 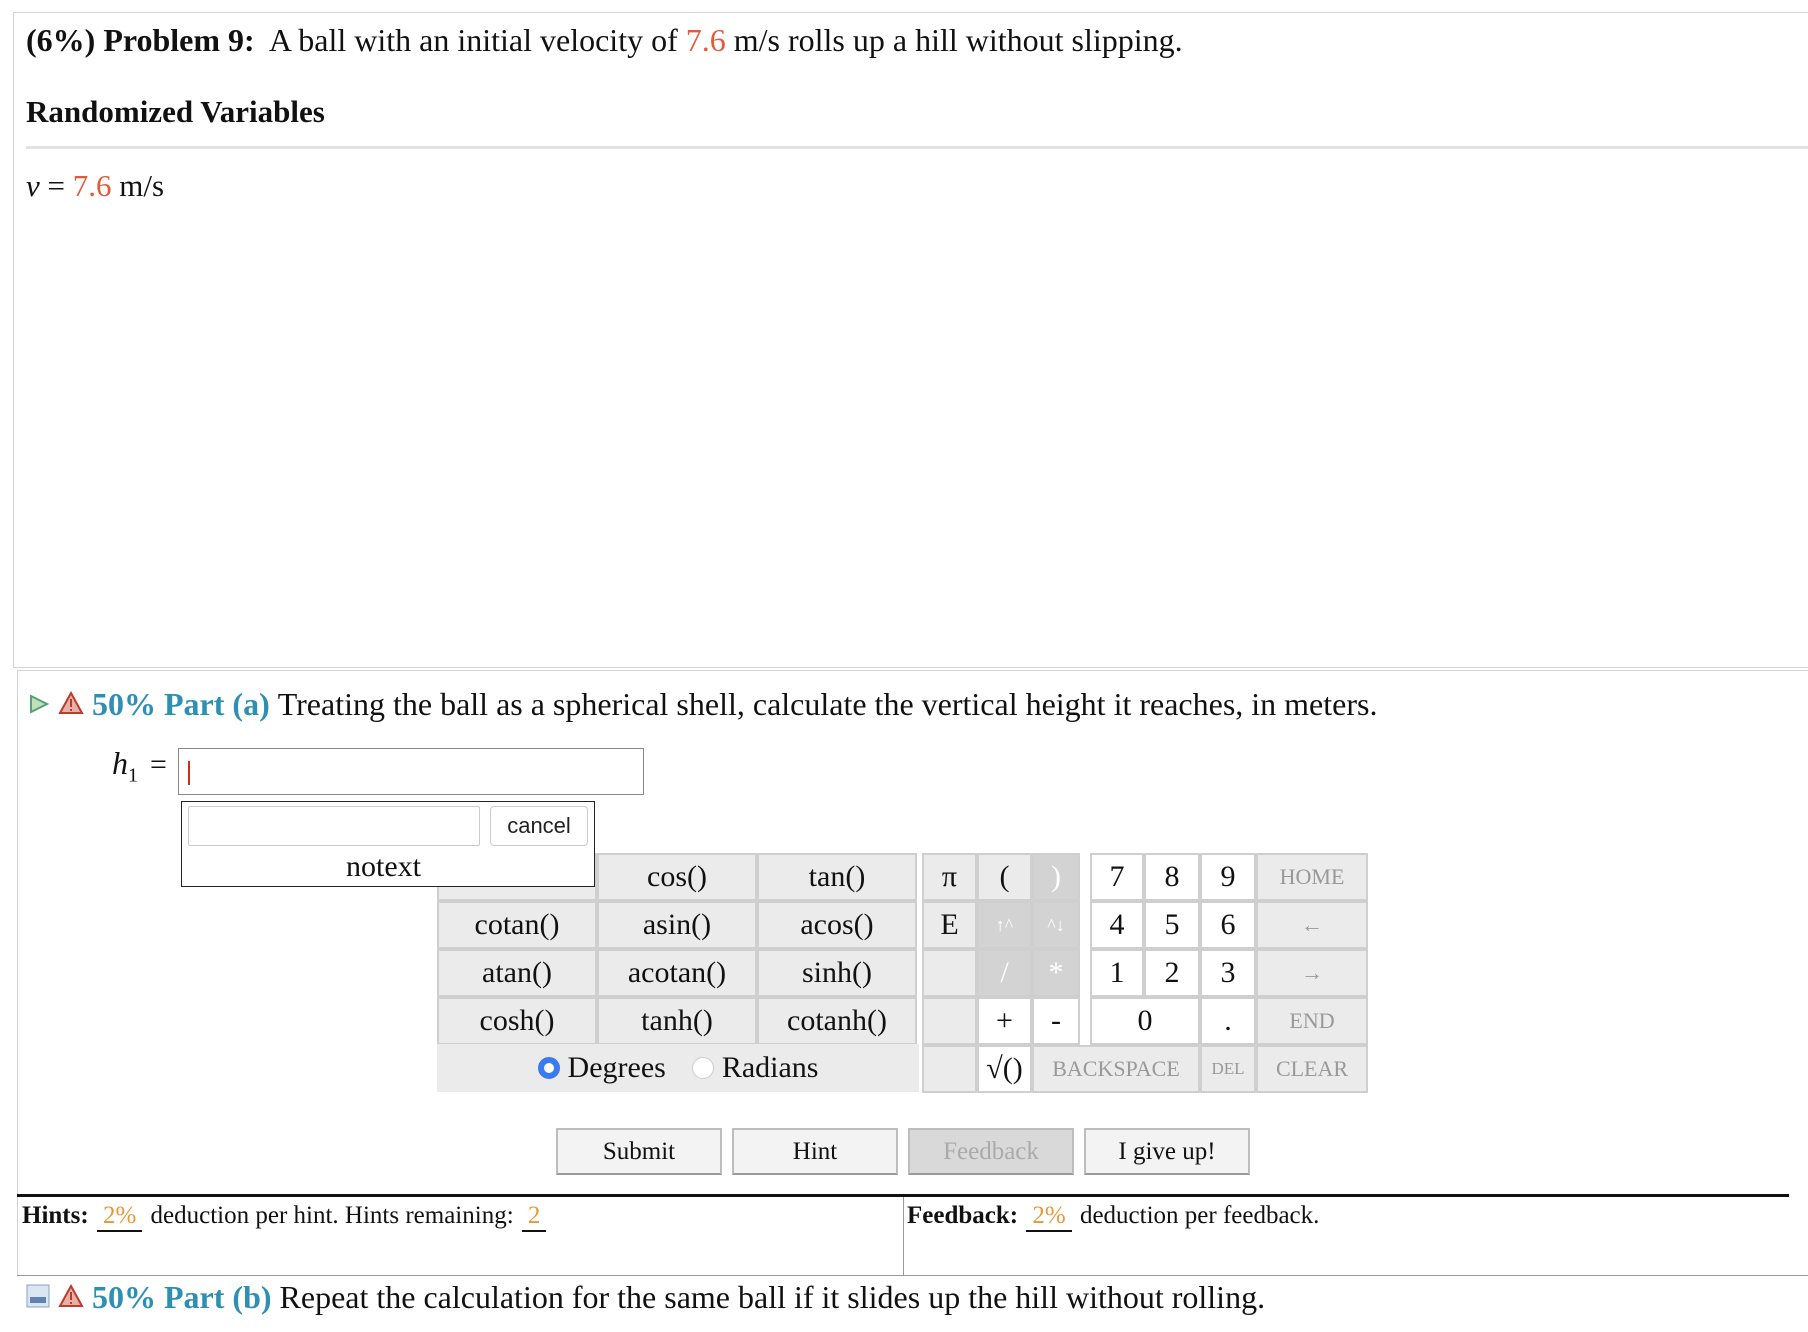 I want to click on key-1: 1, so click(x=1117, y=973).